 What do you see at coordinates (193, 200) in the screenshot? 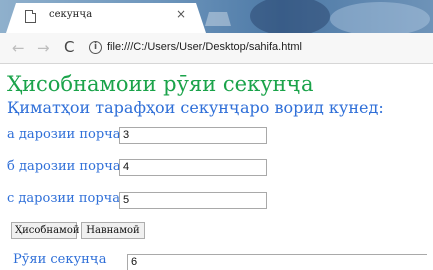
I see `side-c-input: 5` at bounding box center [193, 200].